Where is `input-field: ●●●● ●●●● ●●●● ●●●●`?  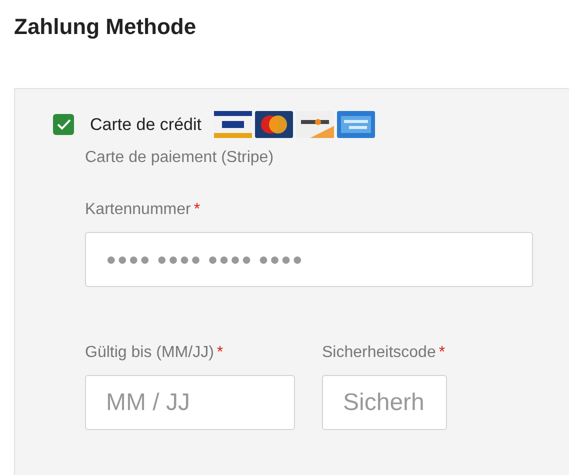 input-field: ●●●● ●●●● ●●●● ●●●● is located at coordinates (309, 259).